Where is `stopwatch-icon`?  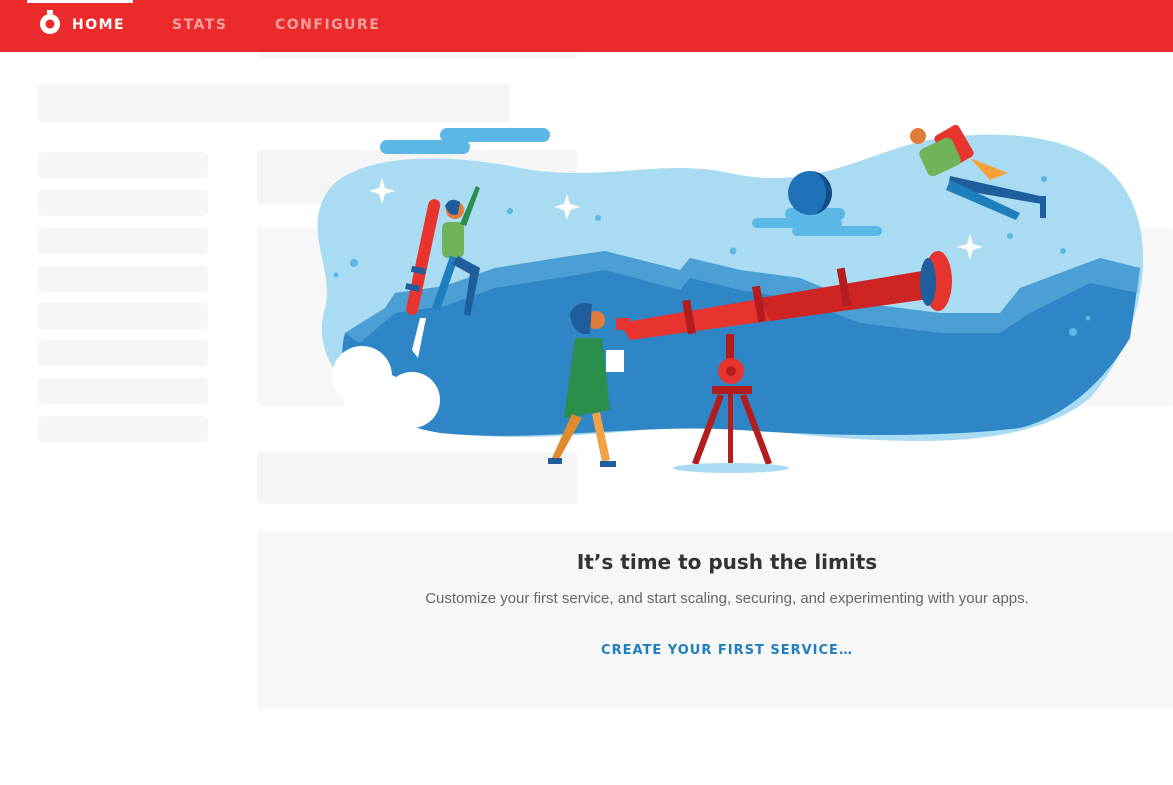
stopwatch-icon is located at coordinates (50, 23).